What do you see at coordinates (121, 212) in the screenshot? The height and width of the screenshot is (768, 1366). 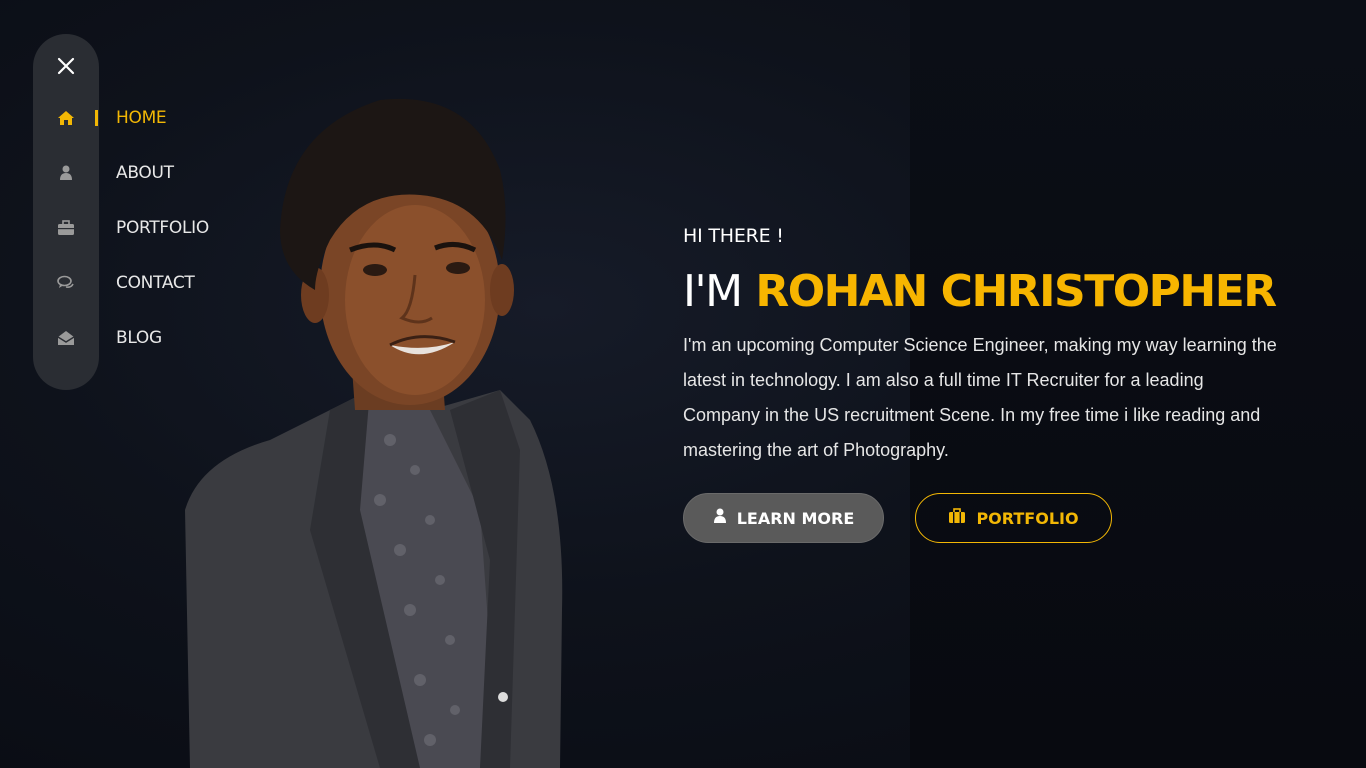 I see `sidebar-nav: HOME ABOUT PORTFOLIO CONTACT BLOG` at bounding box center [121, 212].